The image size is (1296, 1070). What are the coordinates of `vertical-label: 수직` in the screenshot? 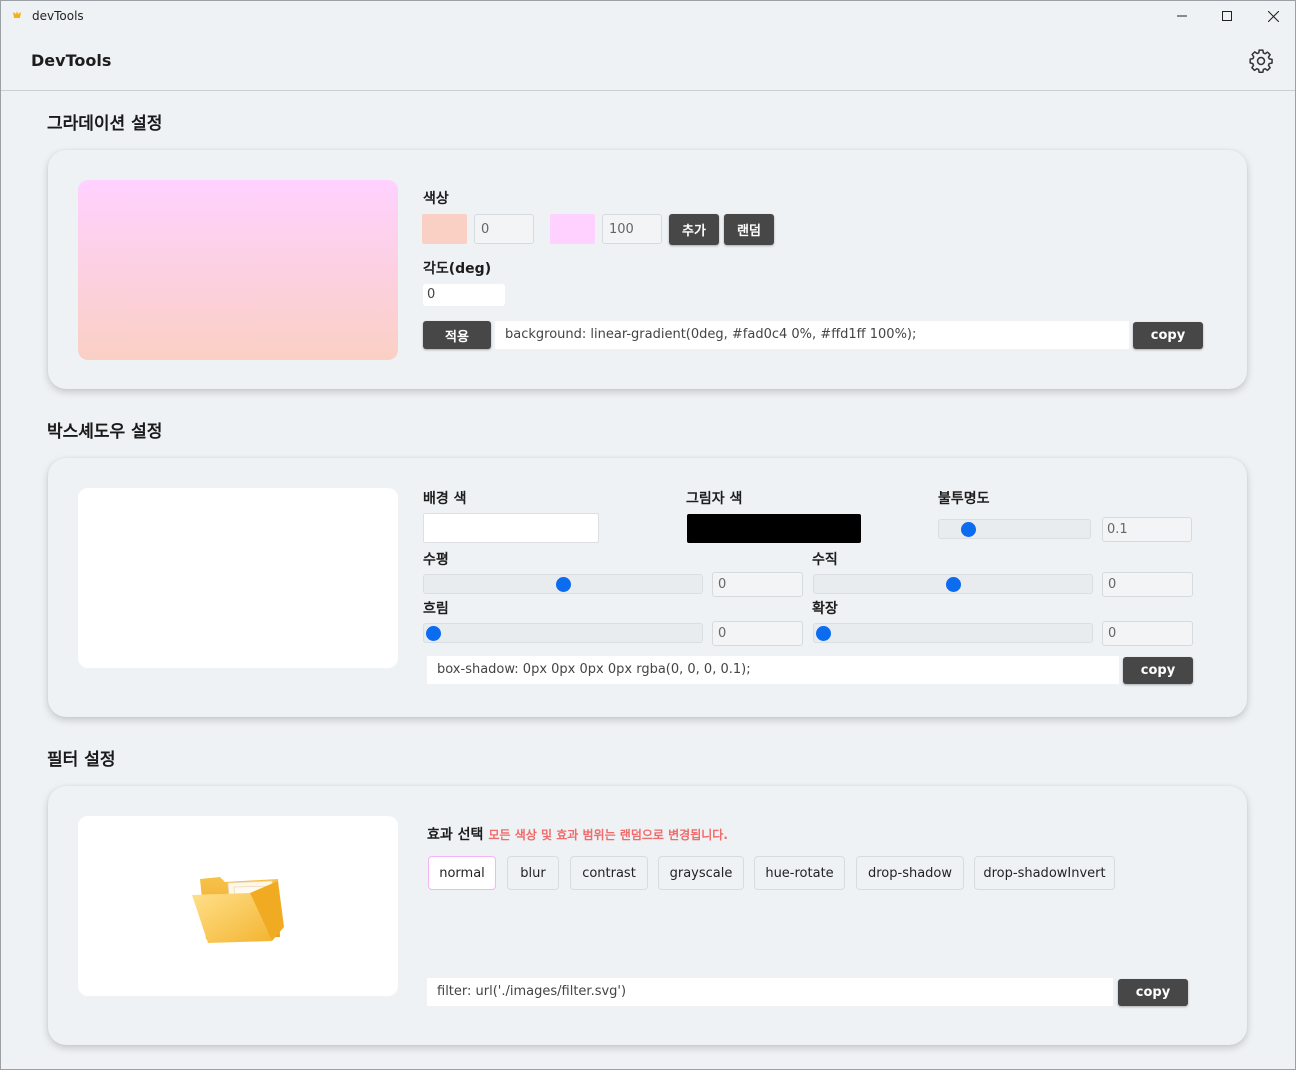 It's located at (825, 560).